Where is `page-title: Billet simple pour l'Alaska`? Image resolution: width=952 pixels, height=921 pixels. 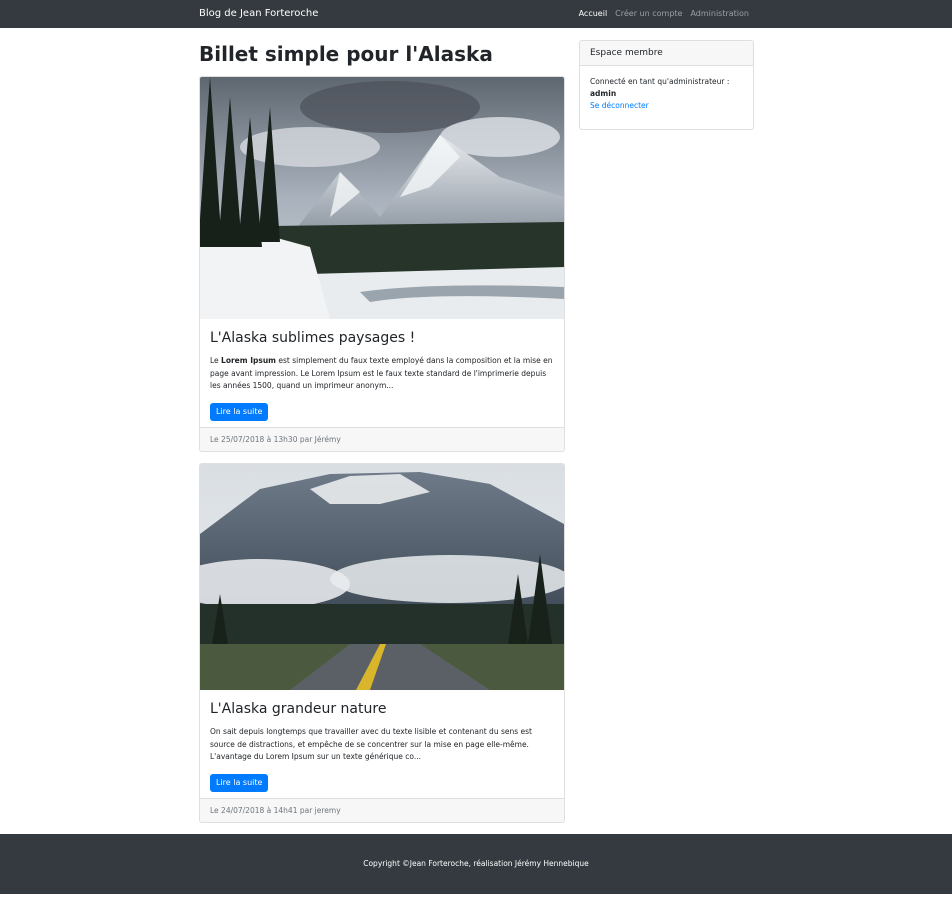 page-title: Billet simple pour l'Alaska is located at coordinates (346, 54).